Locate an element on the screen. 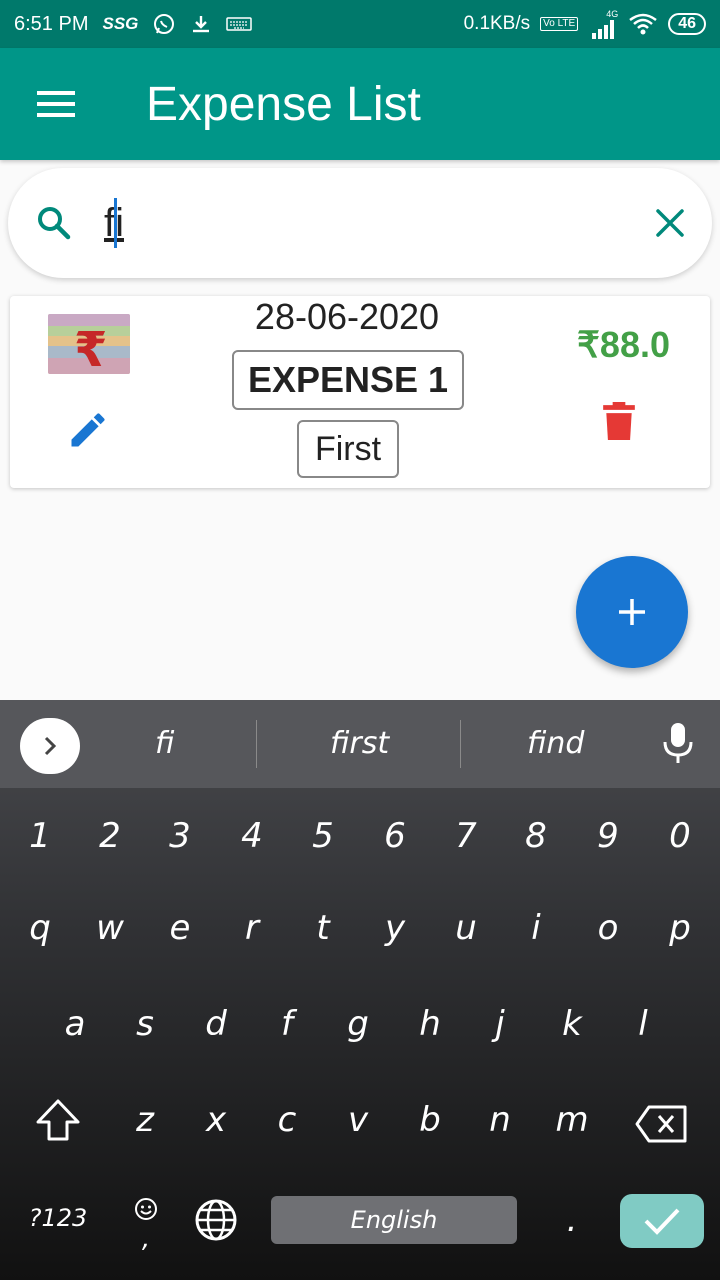  volte-icon: Vo LTE is located at coordinates (559, 24).